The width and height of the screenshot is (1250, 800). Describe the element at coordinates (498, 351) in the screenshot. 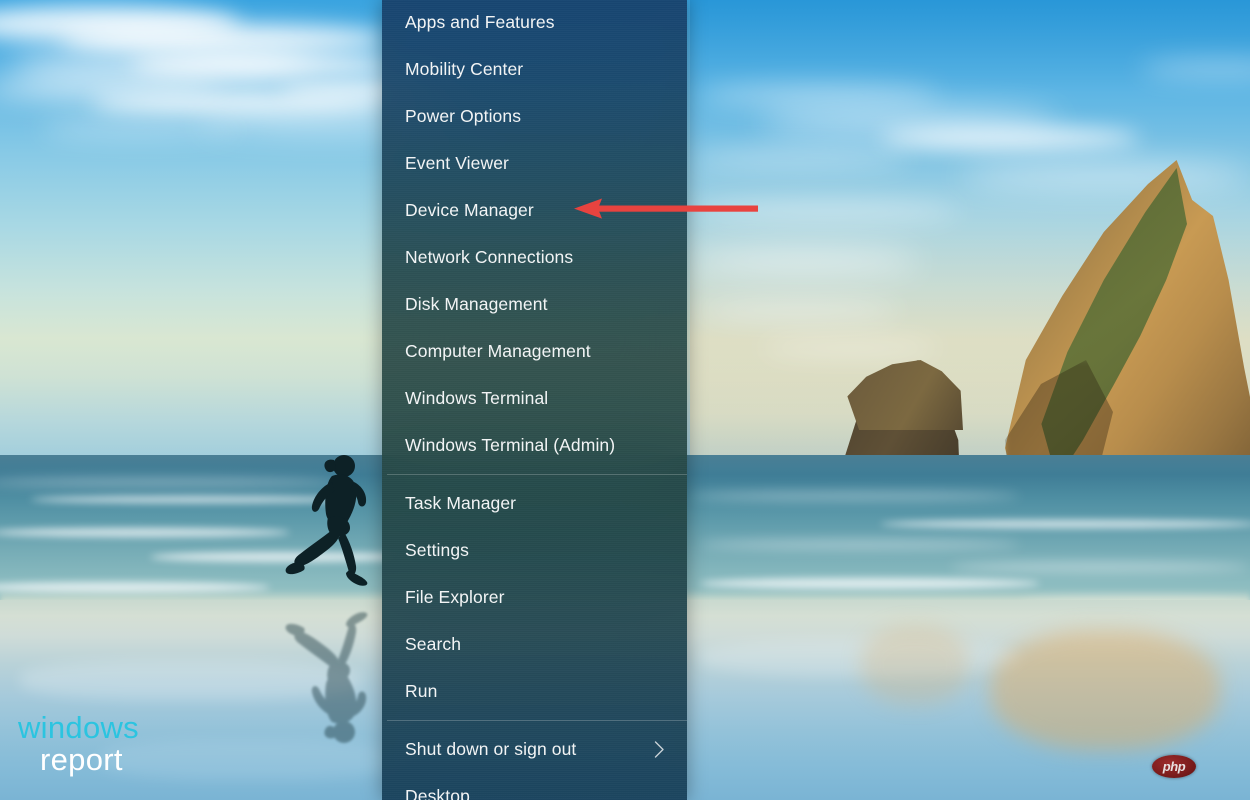

I see `menu-item-label: Computer Management` at that location.